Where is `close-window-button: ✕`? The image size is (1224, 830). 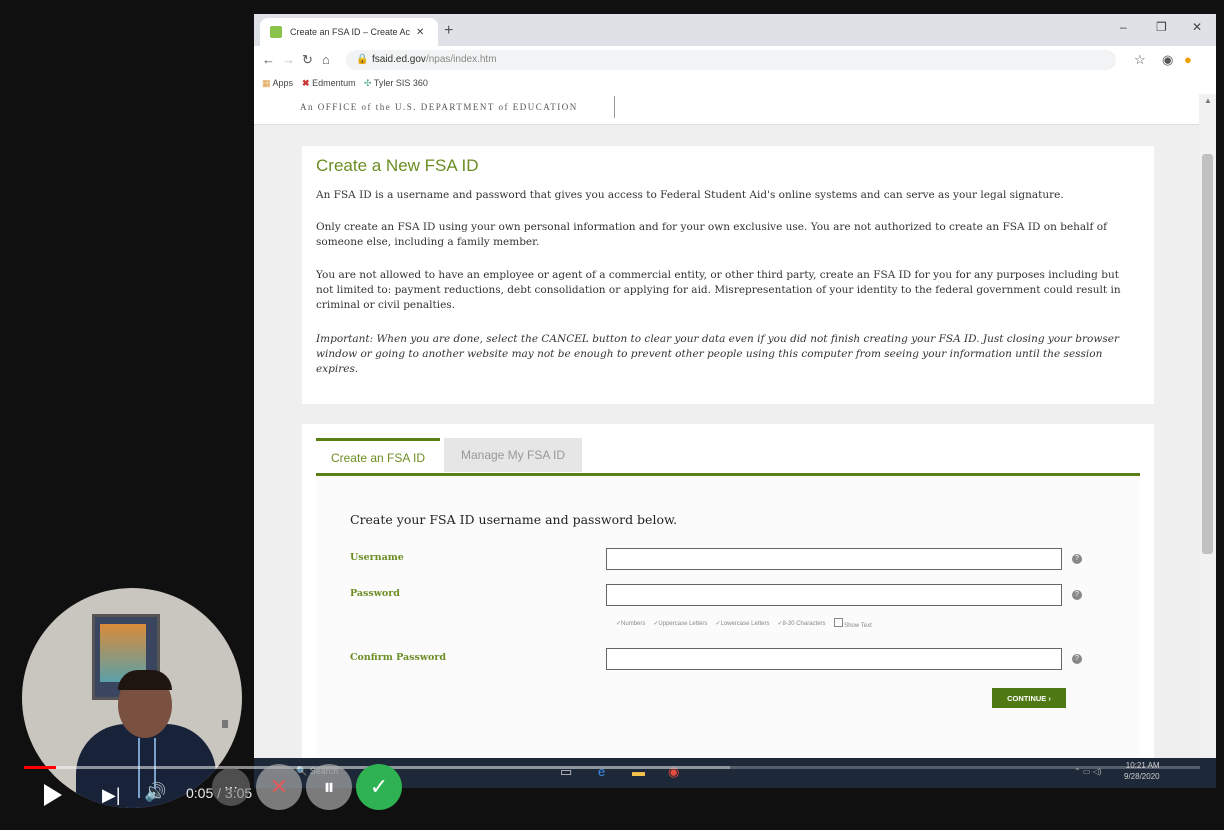
close-window-button: ✕ is located at coordinates (1197, 27).